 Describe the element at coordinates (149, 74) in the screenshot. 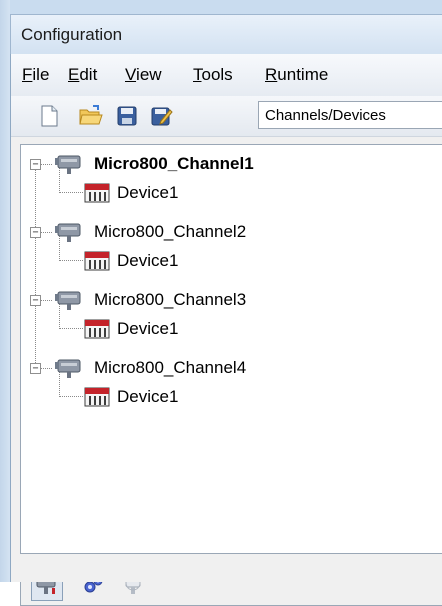

I see `menu-view-label: iew` at that location.